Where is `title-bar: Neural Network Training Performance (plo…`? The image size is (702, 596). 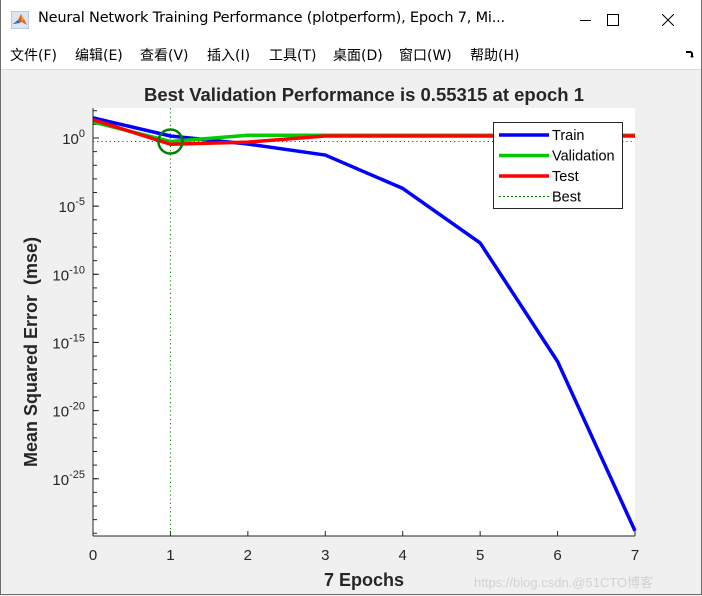 title-bar: Neural Network Training Performance (plo… is located at coordinates (351, 19).